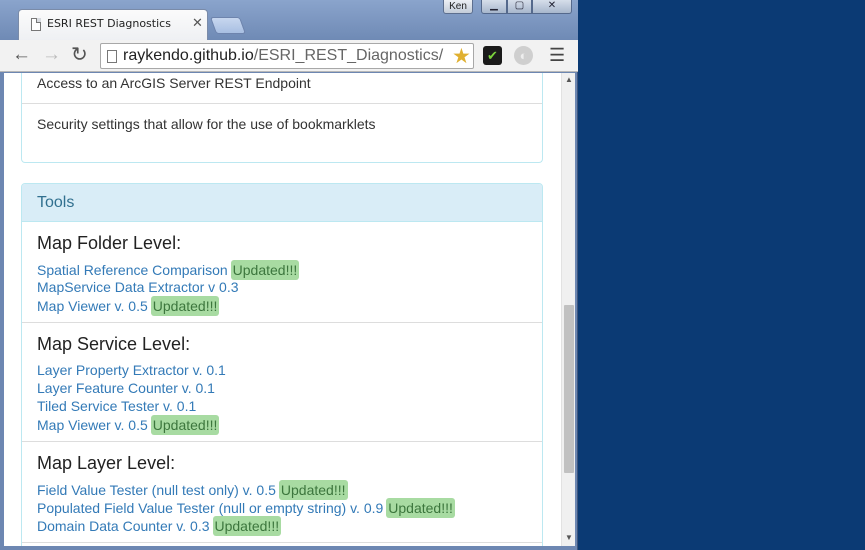 The width and height of the screenshot is (865, 550). What do you see at coordinates (79, 55) in the screenshot?
I see `reload-icon: ↻` at bounding box center [79, 55].